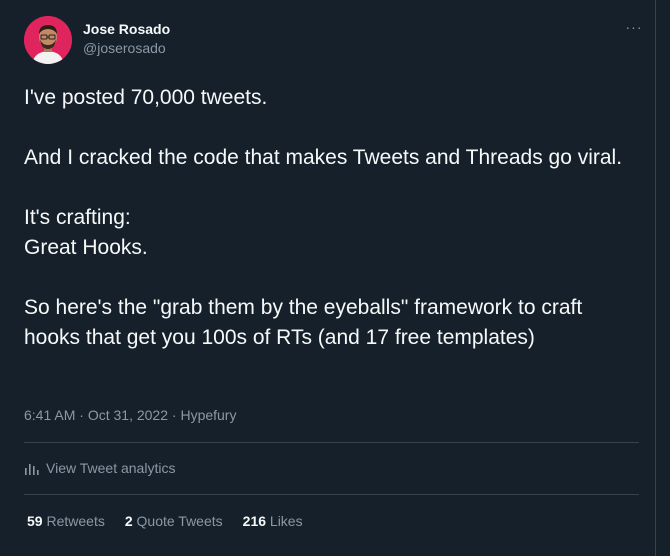 This screenshot has height=556, width=670. Describe the element at coordinates (179, 521) in the screenshot. I see `quote-tweets-label: Quote Tweets` at that location.